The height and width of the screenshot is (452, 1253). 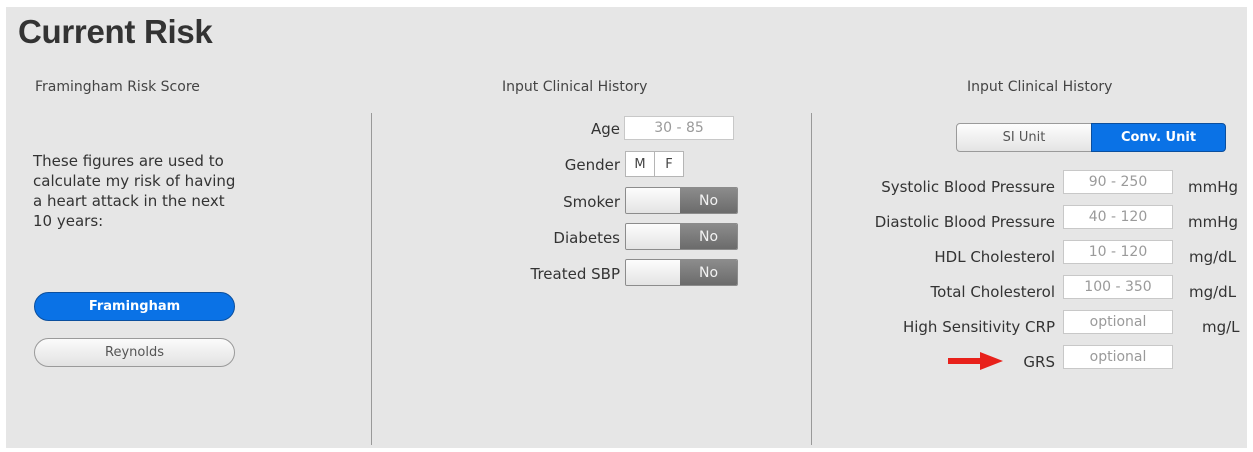 What do you see at coordinates (978, 327) in the screenshot?
I see `crp-label: High Sensitivity CRP` at bounding box center [978, 327].